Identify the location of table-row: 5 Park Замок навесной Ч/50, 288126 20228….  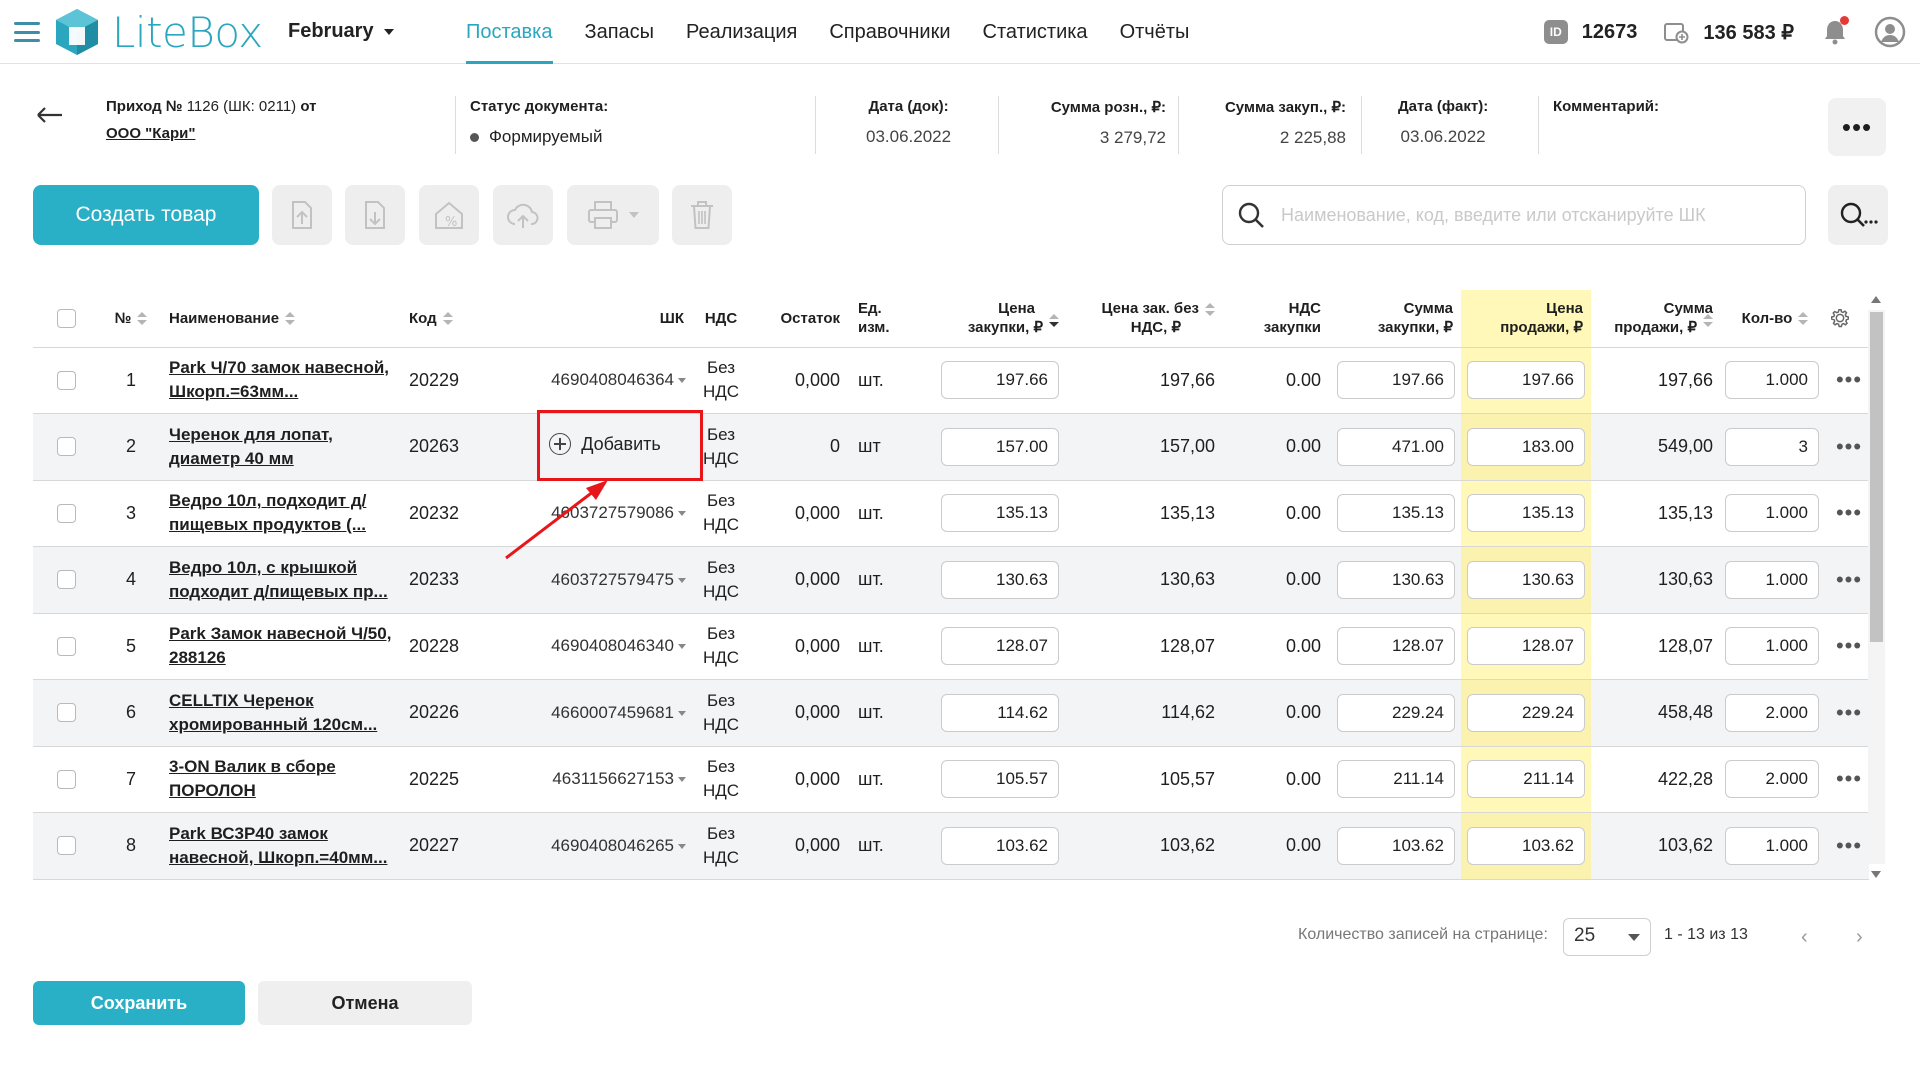
(951, 646).